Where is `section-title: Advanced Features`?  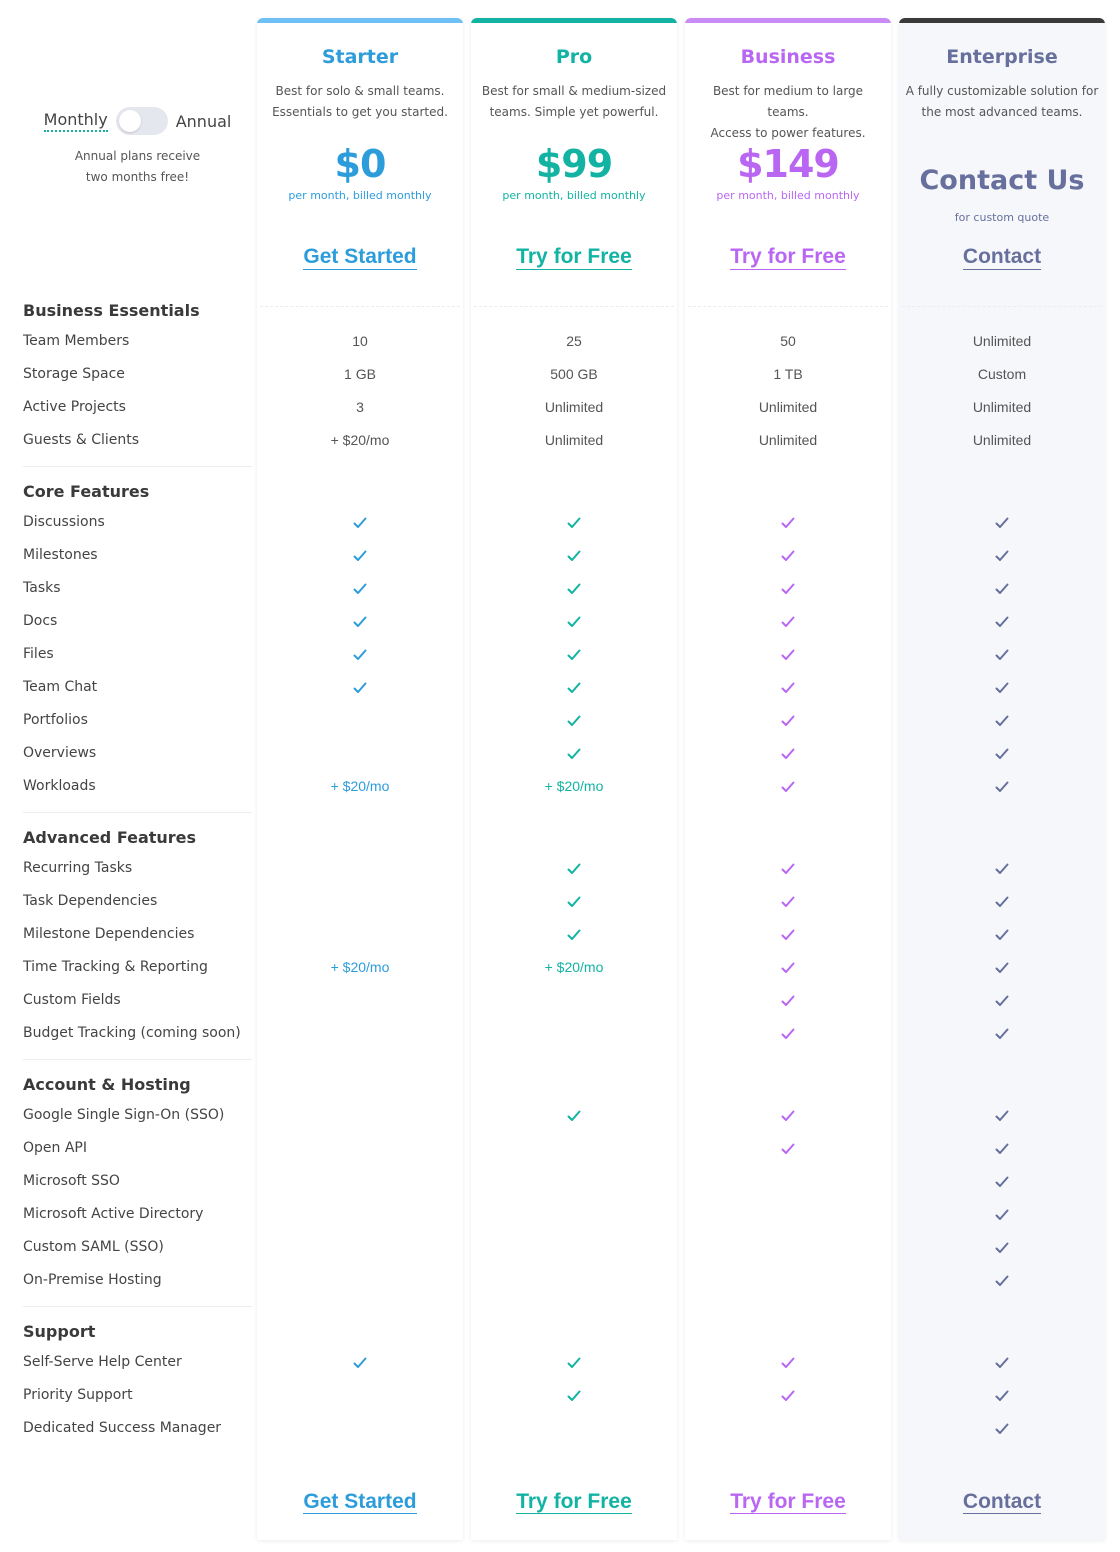 section-title: Advanced Features is located at coordinates (110, 837).